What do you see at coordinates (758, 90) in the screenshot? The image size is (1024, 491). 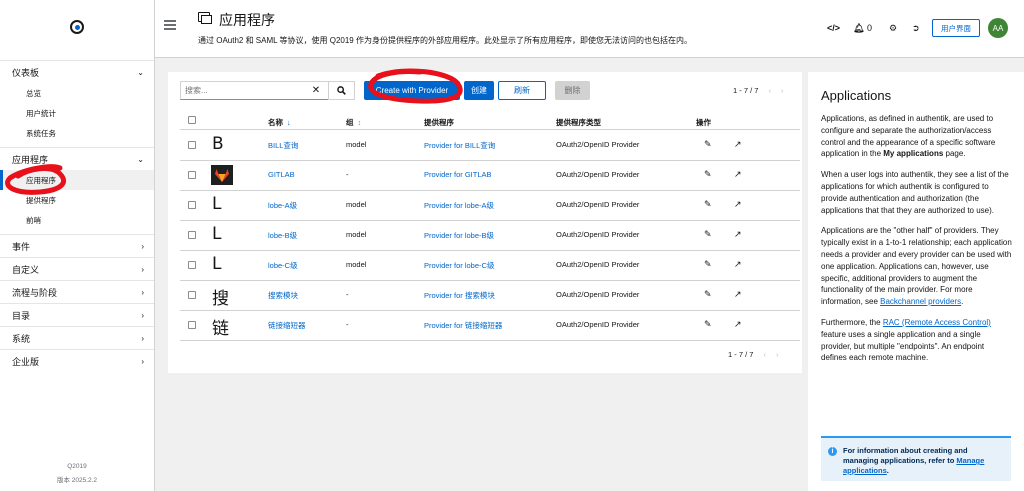 I see `pagination-top: 1 - 7 / 7 ‹ ›` at bounding box center [758, 90].